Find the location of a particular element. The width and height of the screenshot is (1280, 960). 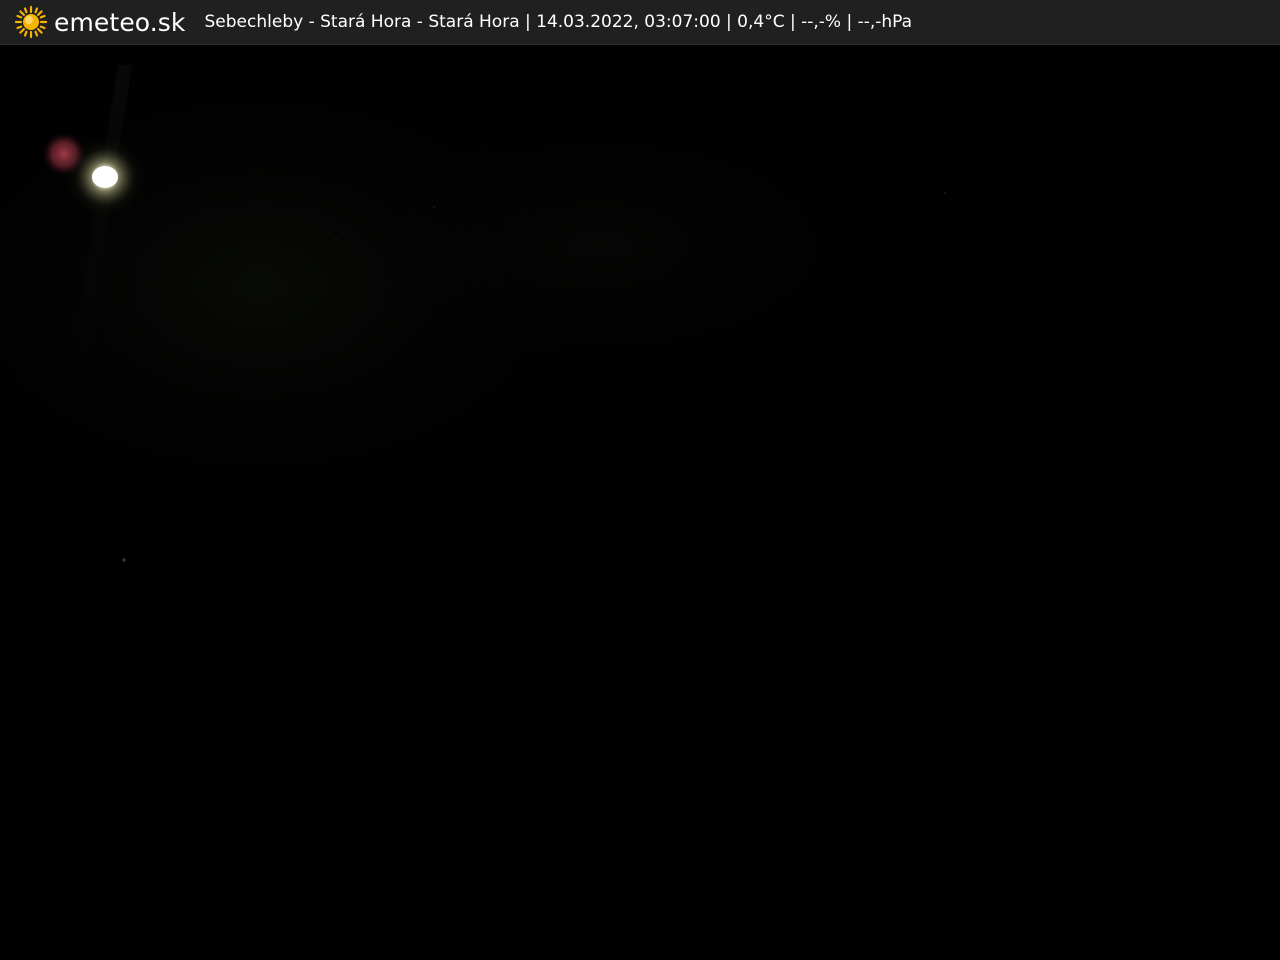

brand-name: emeteo.sk is located at coordinates (120, 22).